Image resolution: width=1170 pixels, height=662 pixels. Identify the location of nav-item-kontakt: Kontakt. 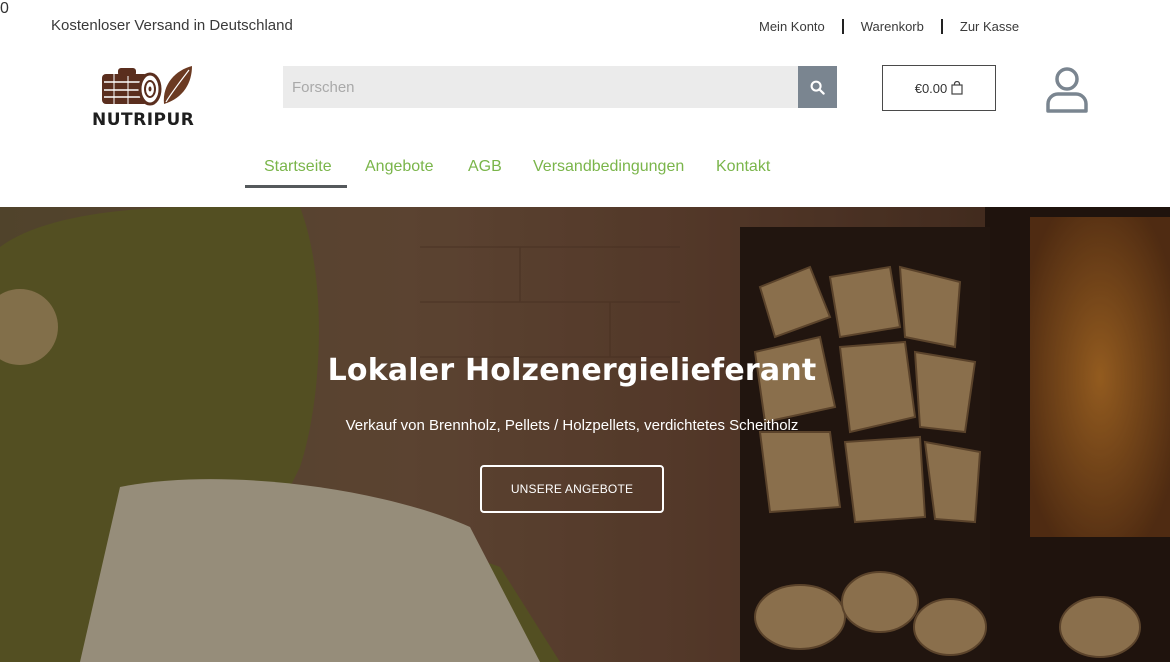
(743, 167).